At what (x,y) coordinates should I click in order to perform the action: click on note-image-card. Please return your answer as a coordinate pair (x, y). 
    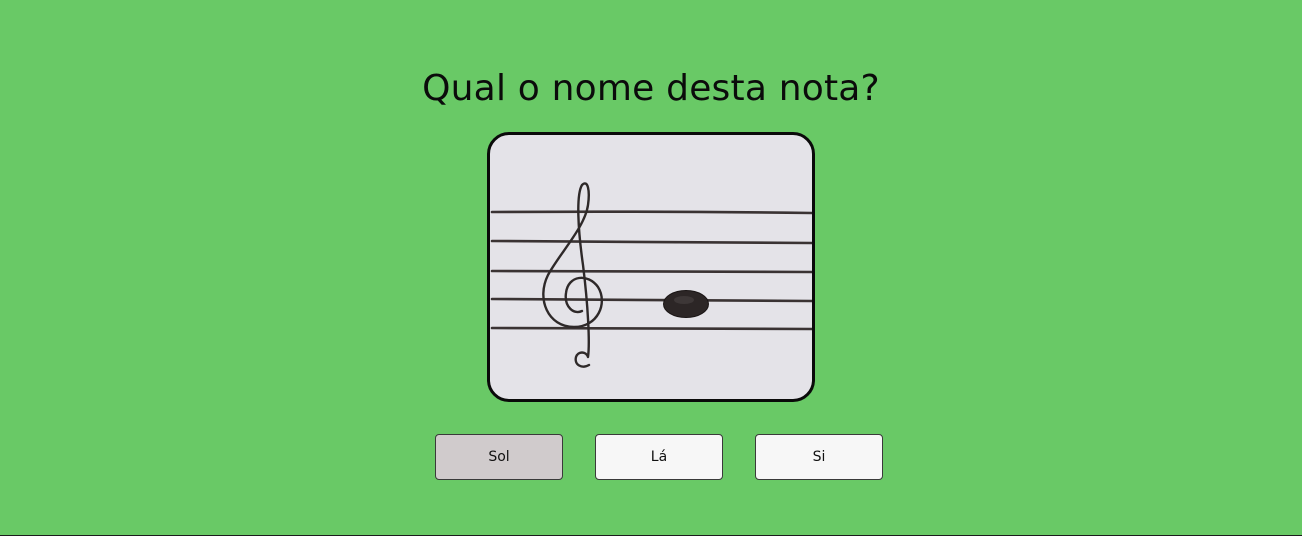
    Looking at the image, I should click on (651, 267).